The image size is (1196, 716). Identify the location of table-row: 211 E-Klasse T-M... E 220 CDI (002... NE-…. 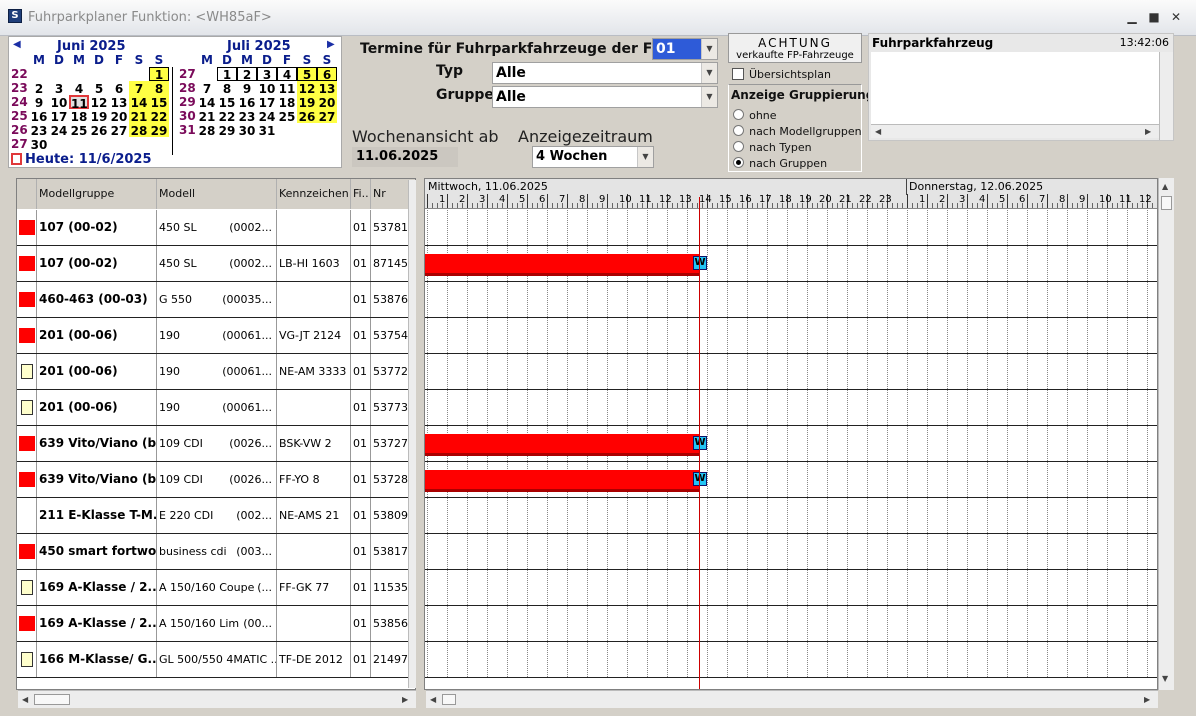
(216, 516).